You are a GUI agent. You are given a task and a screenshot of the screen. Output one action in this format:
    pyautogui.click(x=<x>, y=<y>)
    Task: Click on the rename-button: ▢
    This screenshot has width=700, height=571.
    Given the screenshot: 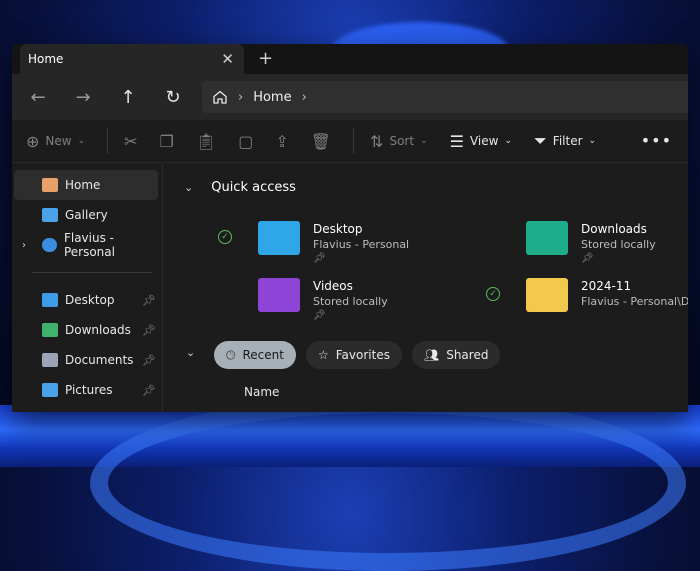 What is the action you would take?
    pyautogui.click(x=245, y=141)
    